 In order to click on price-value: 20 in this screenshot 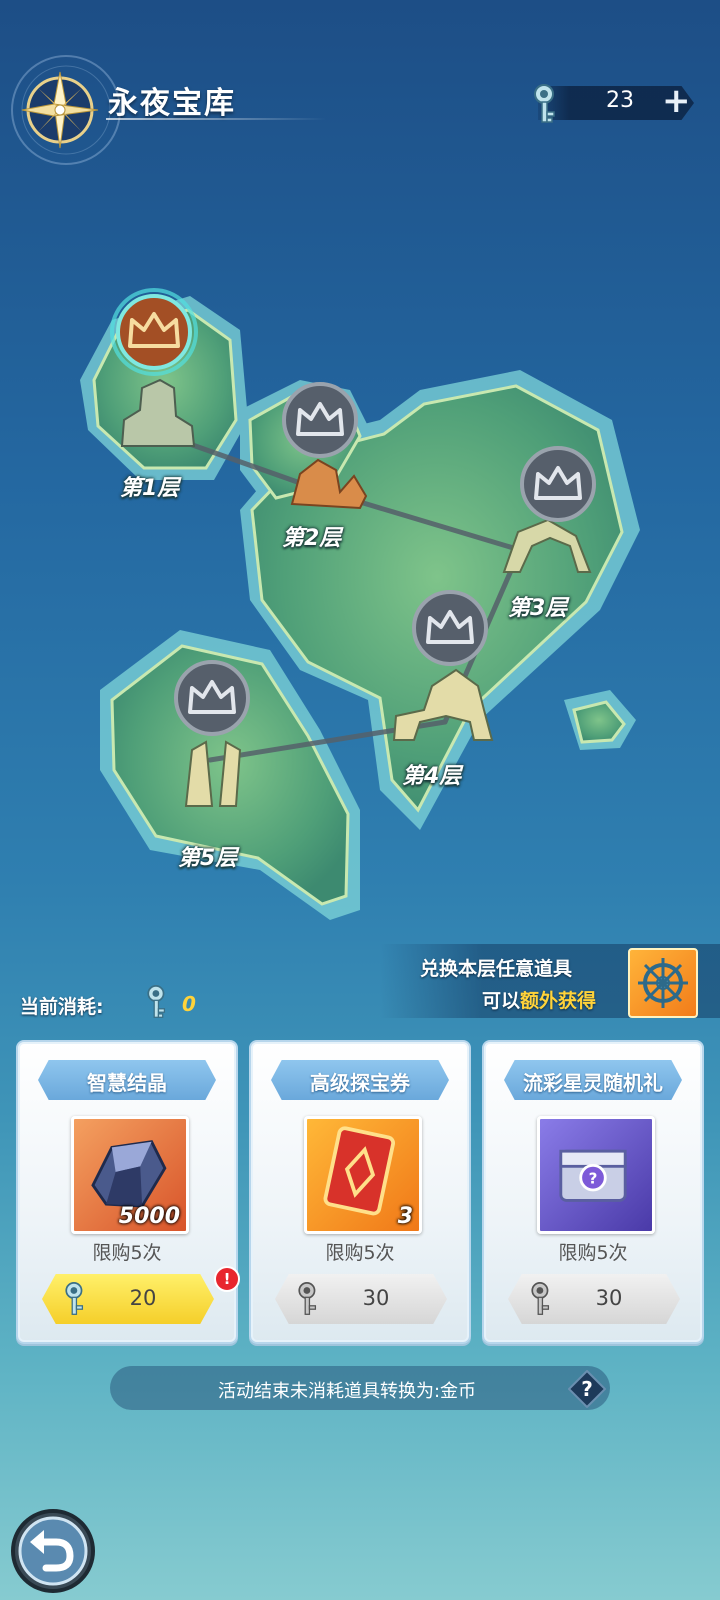, I will do `click(143, 1298)`.